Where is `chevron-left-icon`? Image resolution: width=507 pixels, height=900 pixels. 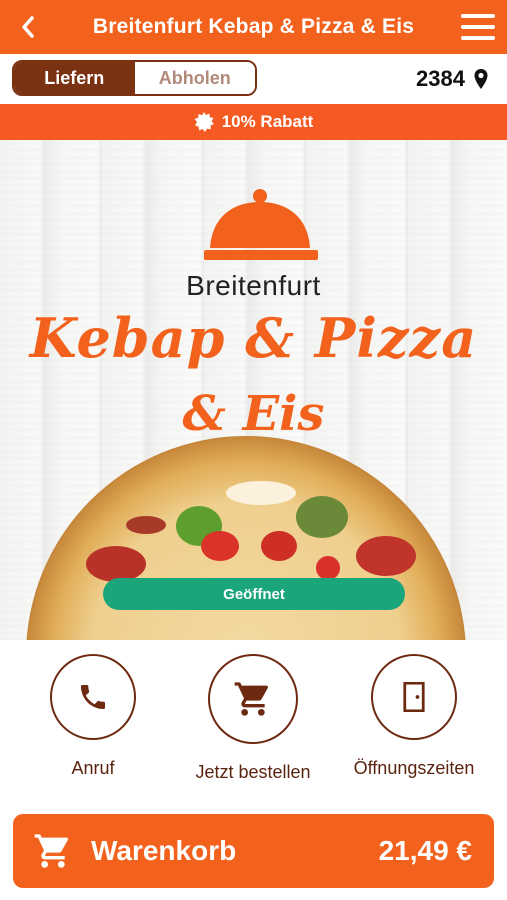 chevron-left-icon is located at coordinates (28, 27).